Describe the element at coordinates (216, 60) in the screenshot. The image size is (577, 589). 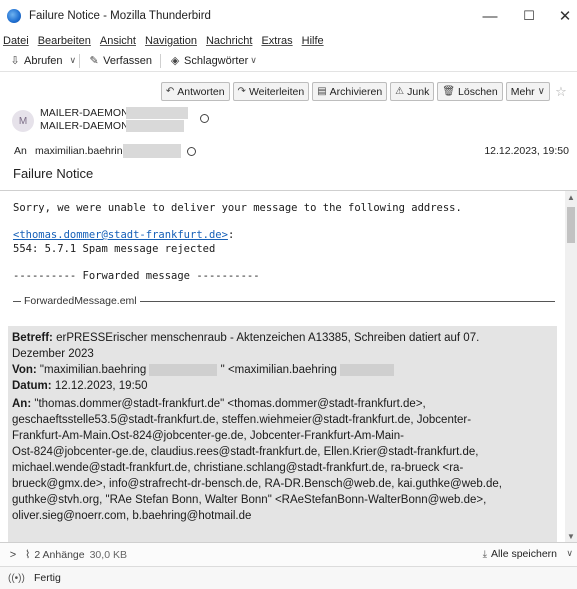
I see `tags-label: Schlagwörter` at that location.